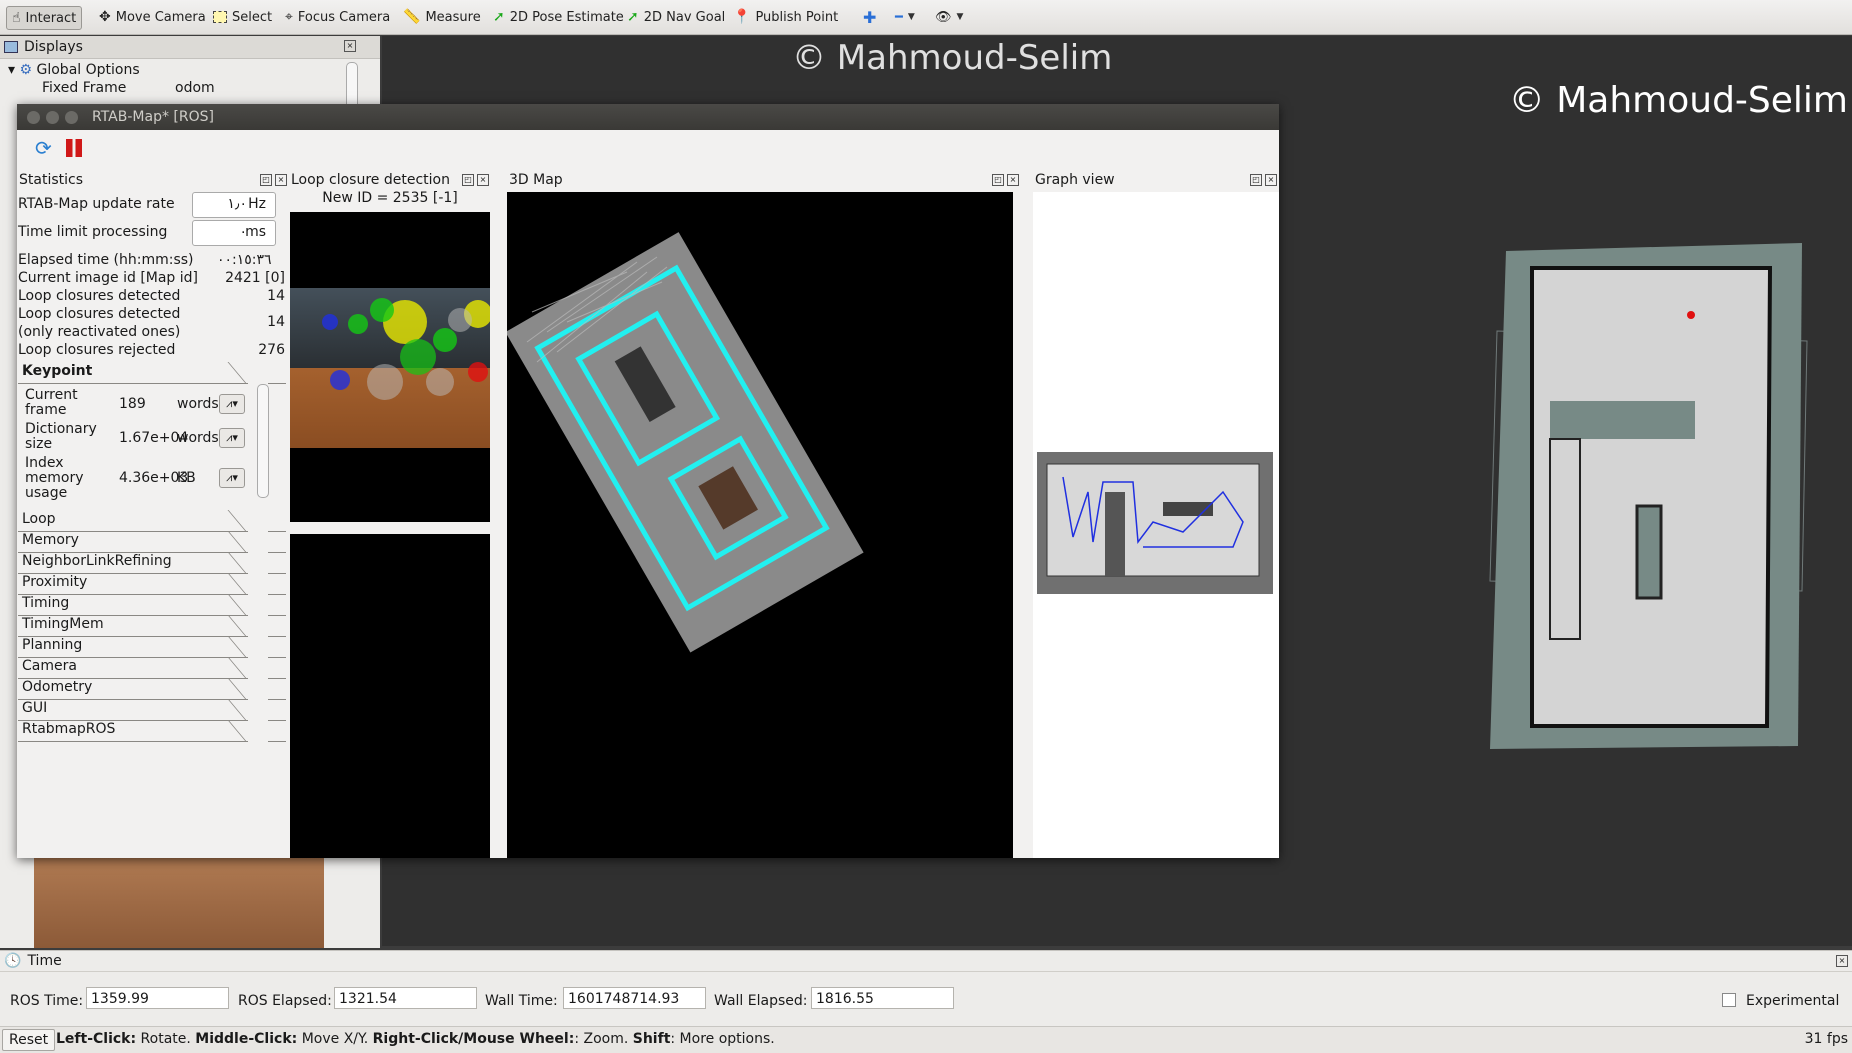  Describe the element at coordinates (289, 17) in the screenshot. I see `focus-target-icon: ⌖` at that location.